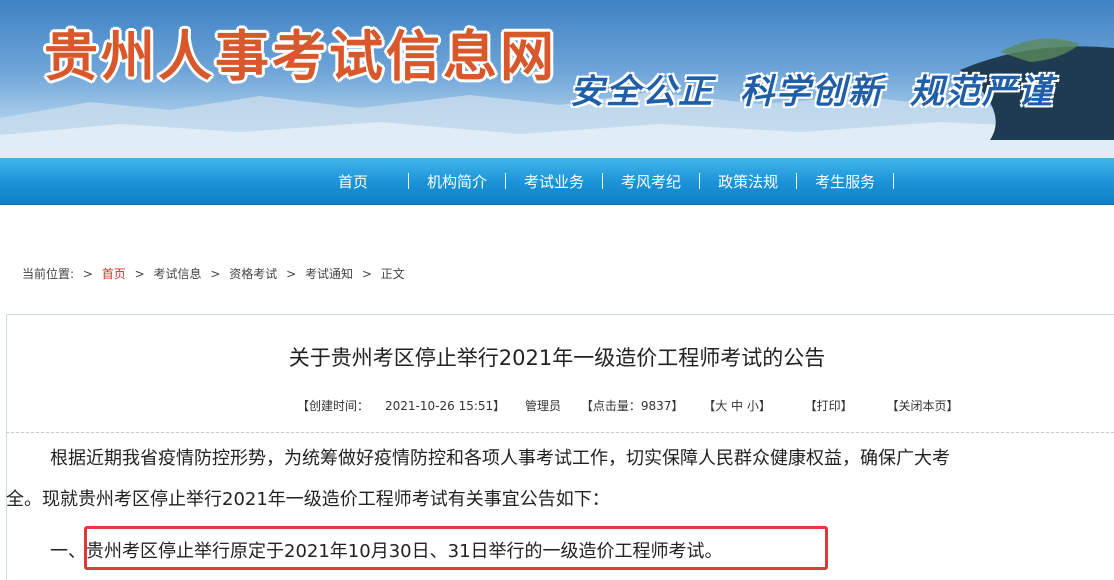 This screenshot has width=1114, height=580. Describe the element at coordinates (48, 274) in the screenshot. I see `breadcrumb-label: 当前位置:` at that location.